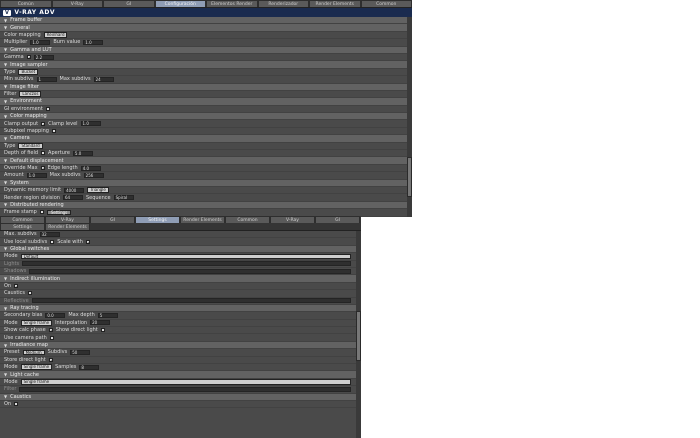  What do you see at coordinates (386, 3) in the screenshot?
I see `tab-7: Common` at bounding box center [386, 3].